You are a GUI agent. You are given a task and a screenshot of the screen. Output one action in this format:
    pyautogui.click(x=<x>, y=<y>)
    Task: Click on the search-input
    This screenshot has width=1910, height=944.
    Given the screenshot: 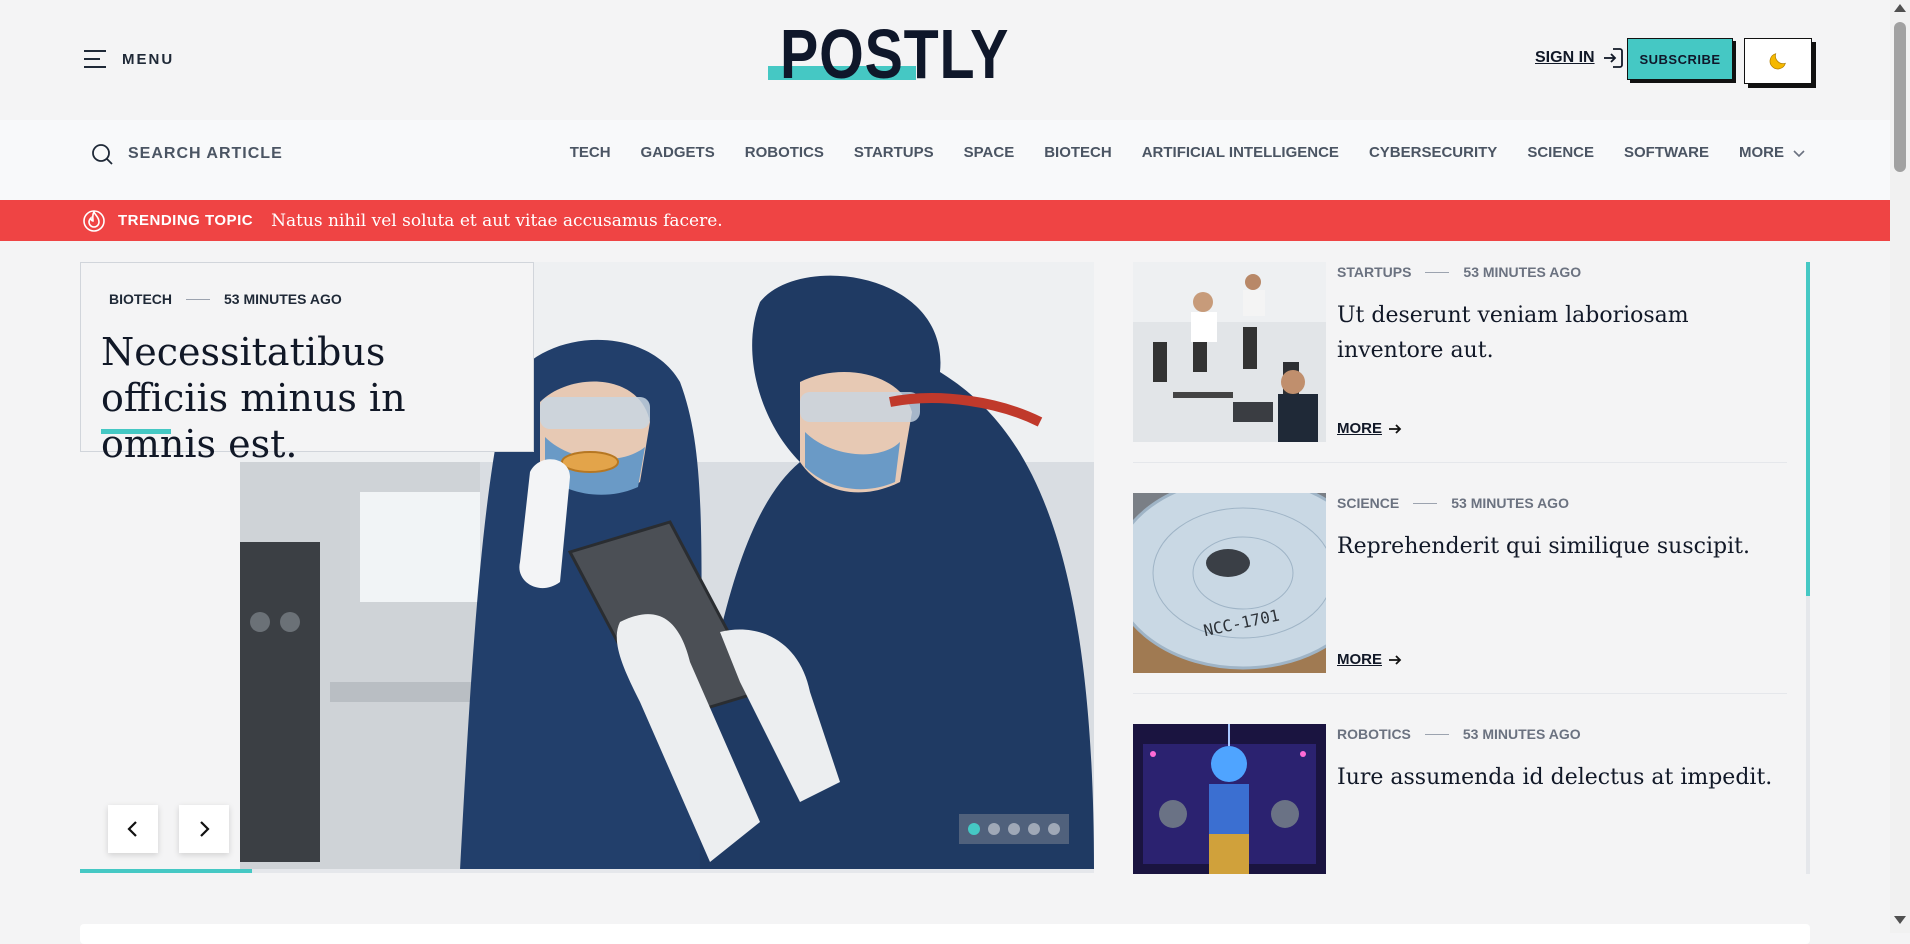 What is the action you would take?
    pyautogui.click(x=248, y=154)
    